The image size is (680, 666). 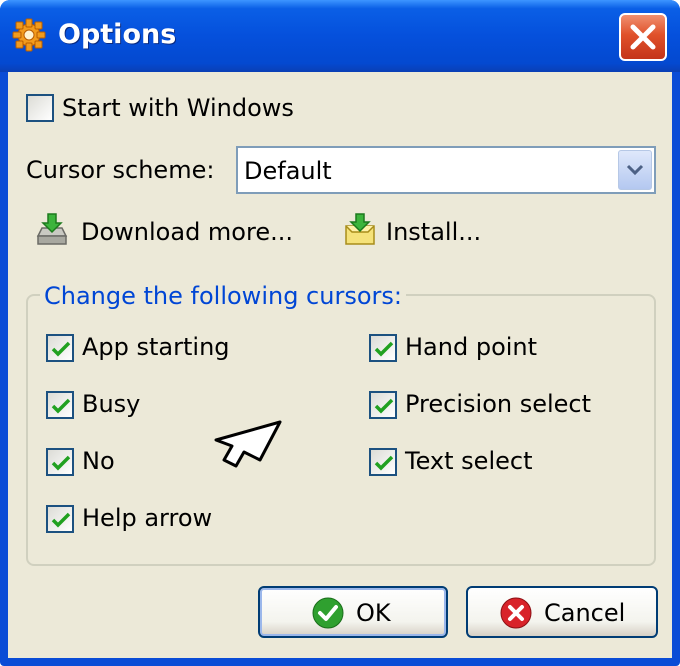 What do you see at coordinates (120, 170) in the screenshot?
I see `cursor-scheme-label: Cursor scheme:` at bounding box center [120, 170].